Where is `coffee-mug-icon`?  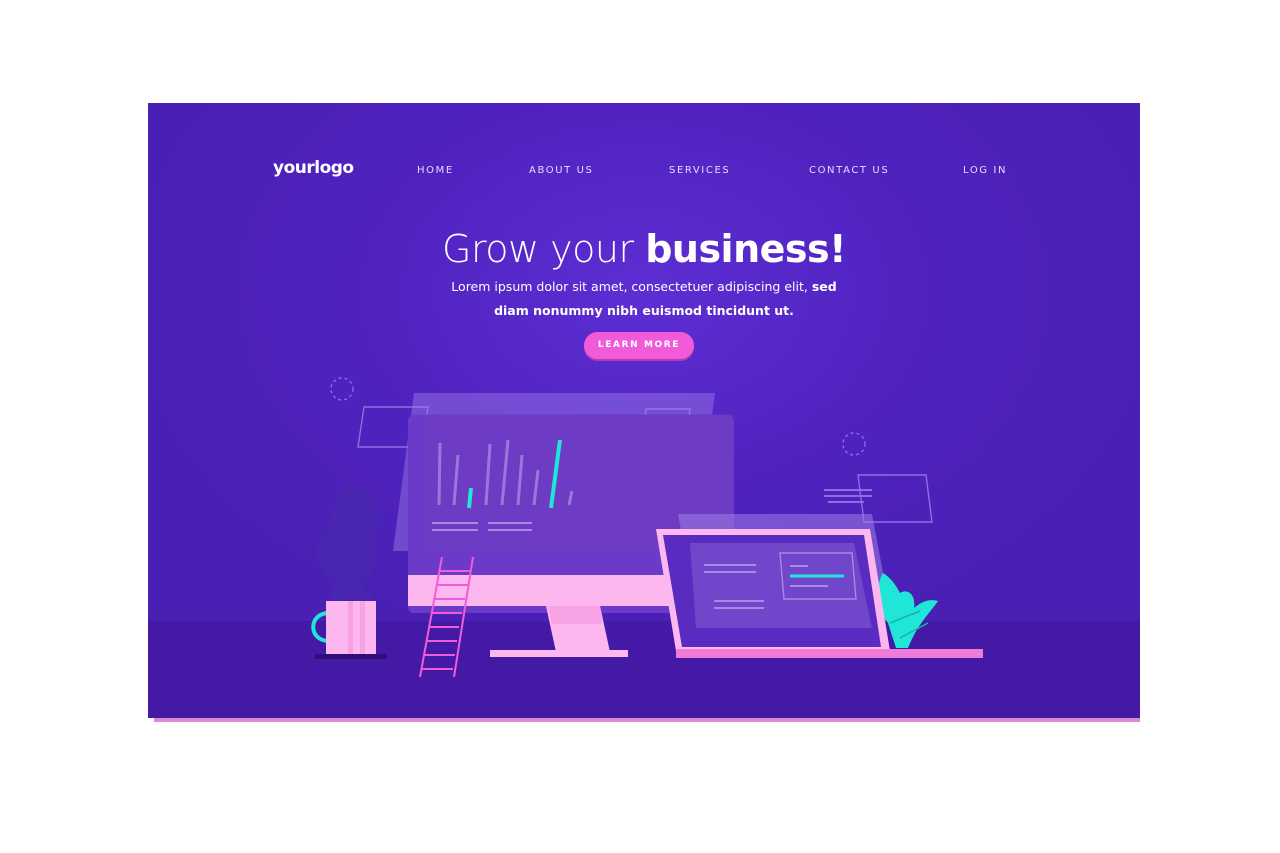
coffee-mug-icon is located at coordinates (349, 630).